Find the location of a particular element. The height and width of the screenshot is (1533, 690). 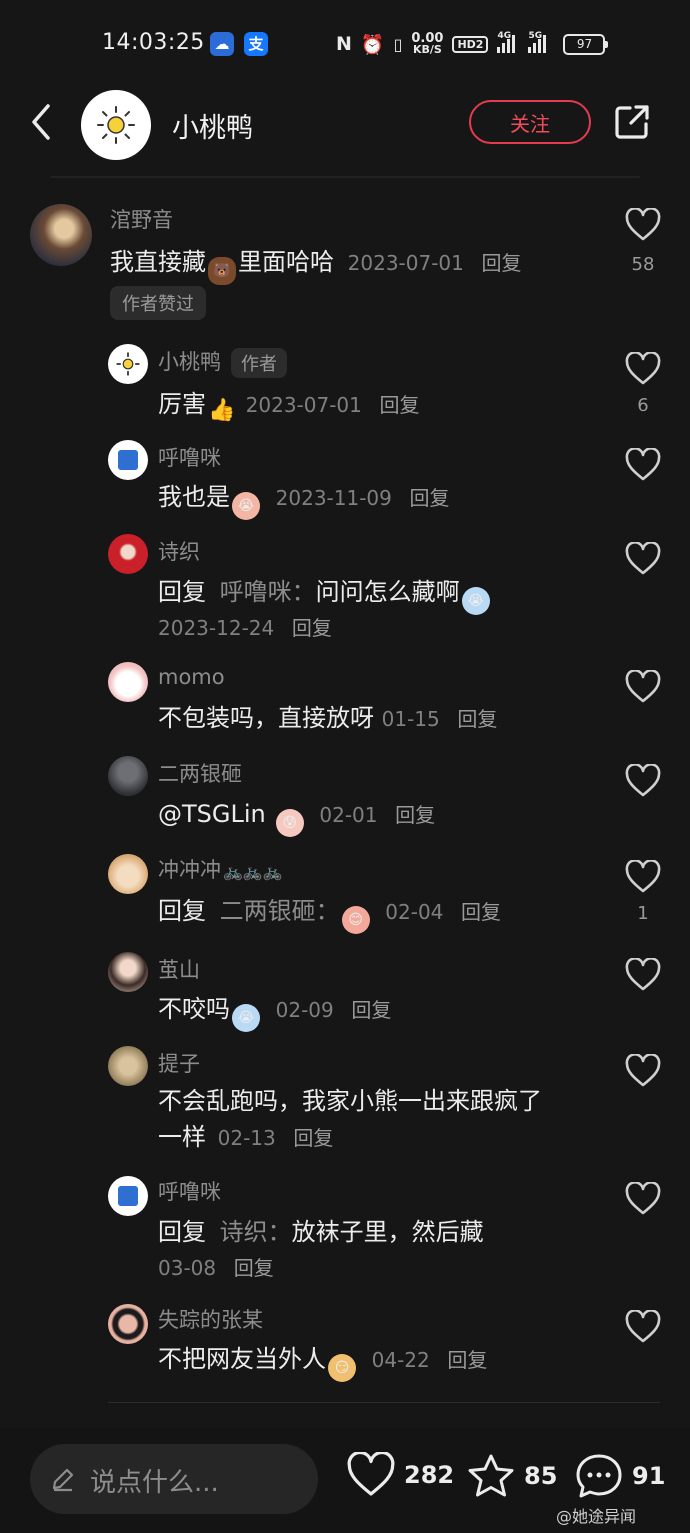

comment-date: 2023-07-01 is located at coordinates (405, 263).